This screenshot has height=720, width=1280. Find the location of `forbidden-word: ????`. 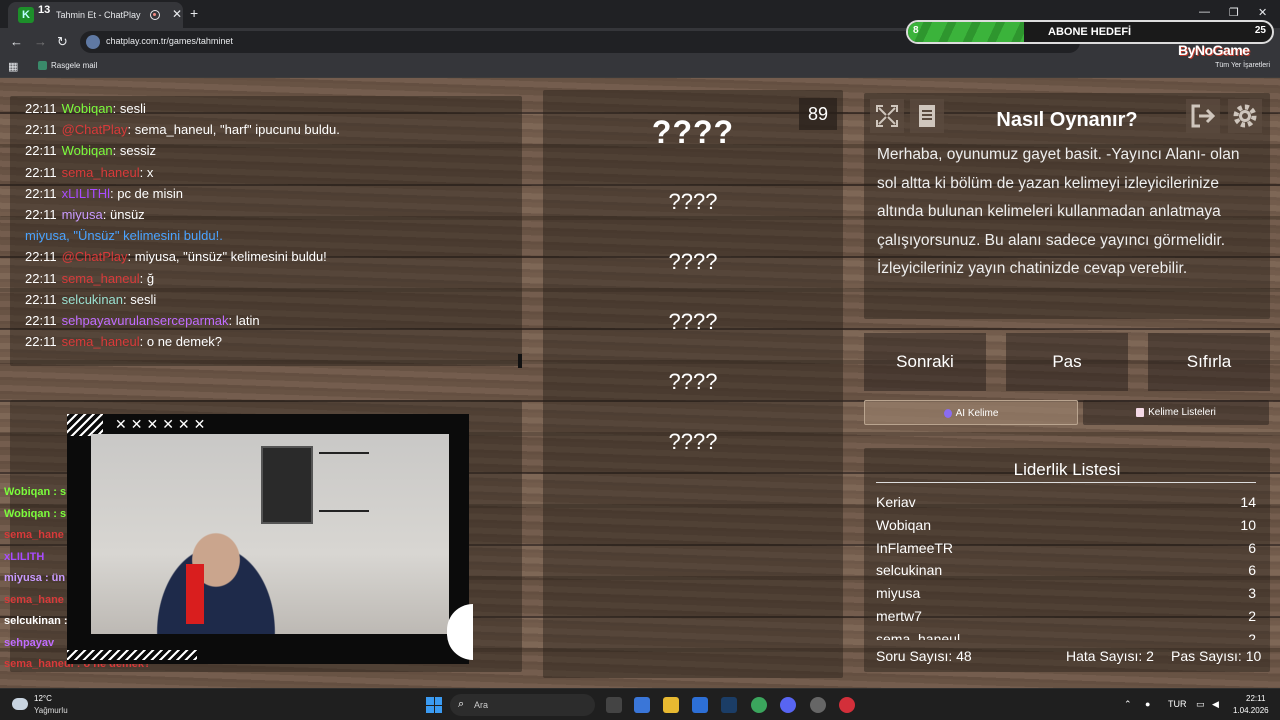

forbidden-word: ???? is located at coordinates (693, 261).